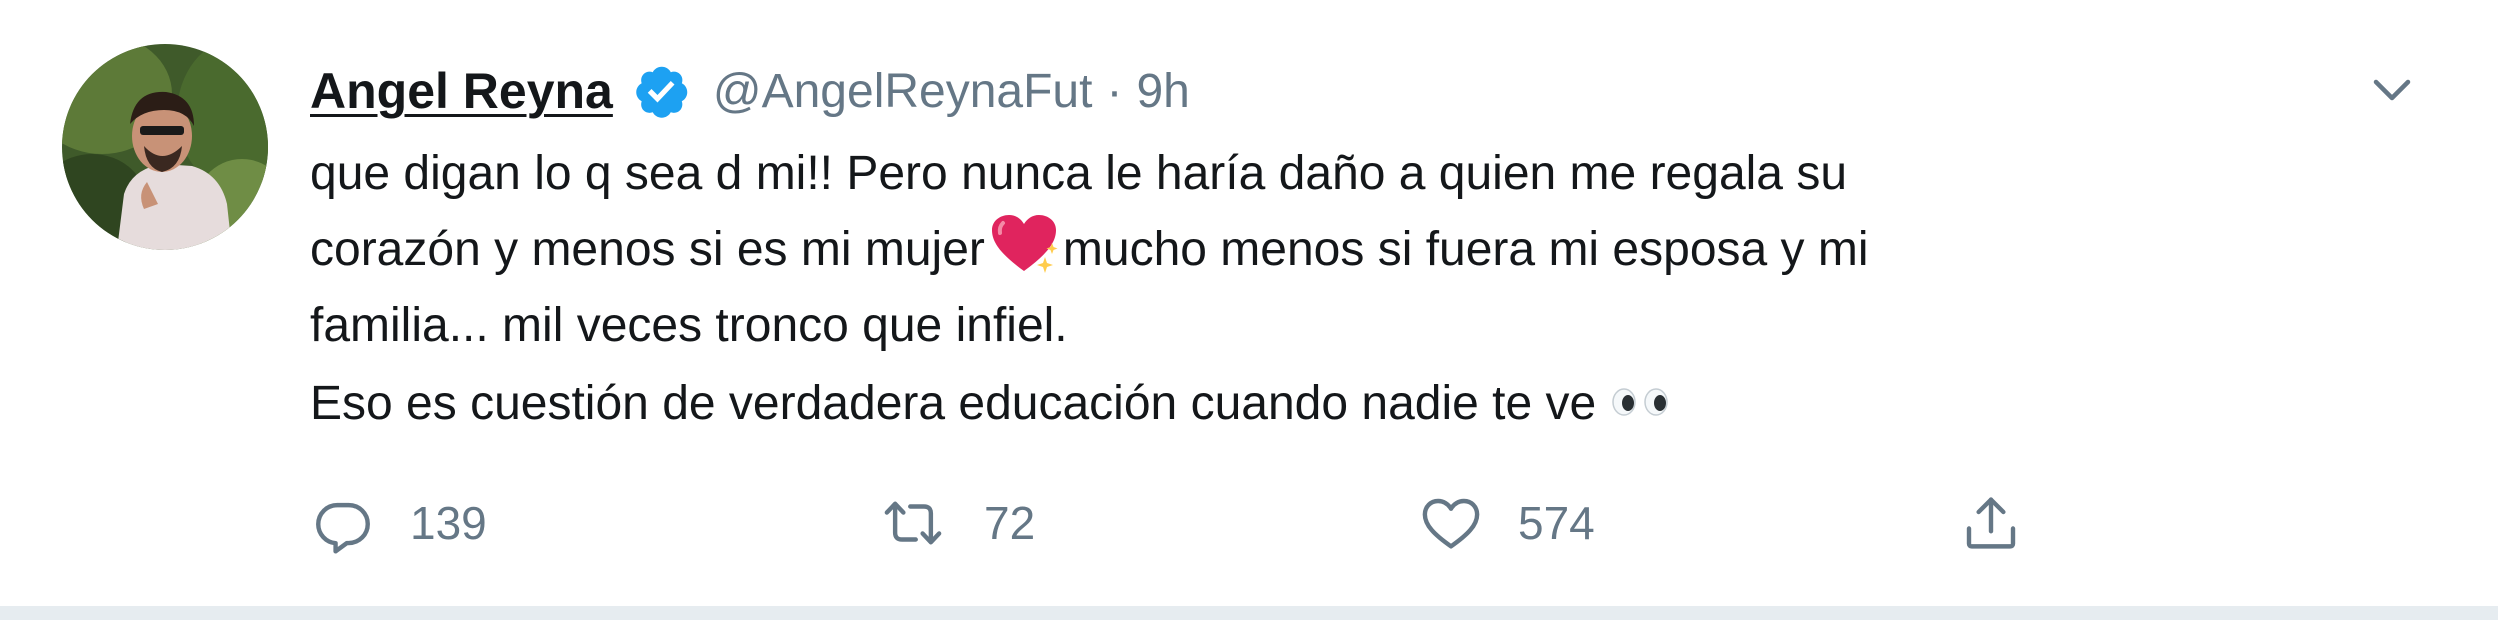 The width and height of the screenshot is (2498, 620). Describe the element at coordinates (1010, 523) in the screenshot. I see `retweet-count: 72` at that location.